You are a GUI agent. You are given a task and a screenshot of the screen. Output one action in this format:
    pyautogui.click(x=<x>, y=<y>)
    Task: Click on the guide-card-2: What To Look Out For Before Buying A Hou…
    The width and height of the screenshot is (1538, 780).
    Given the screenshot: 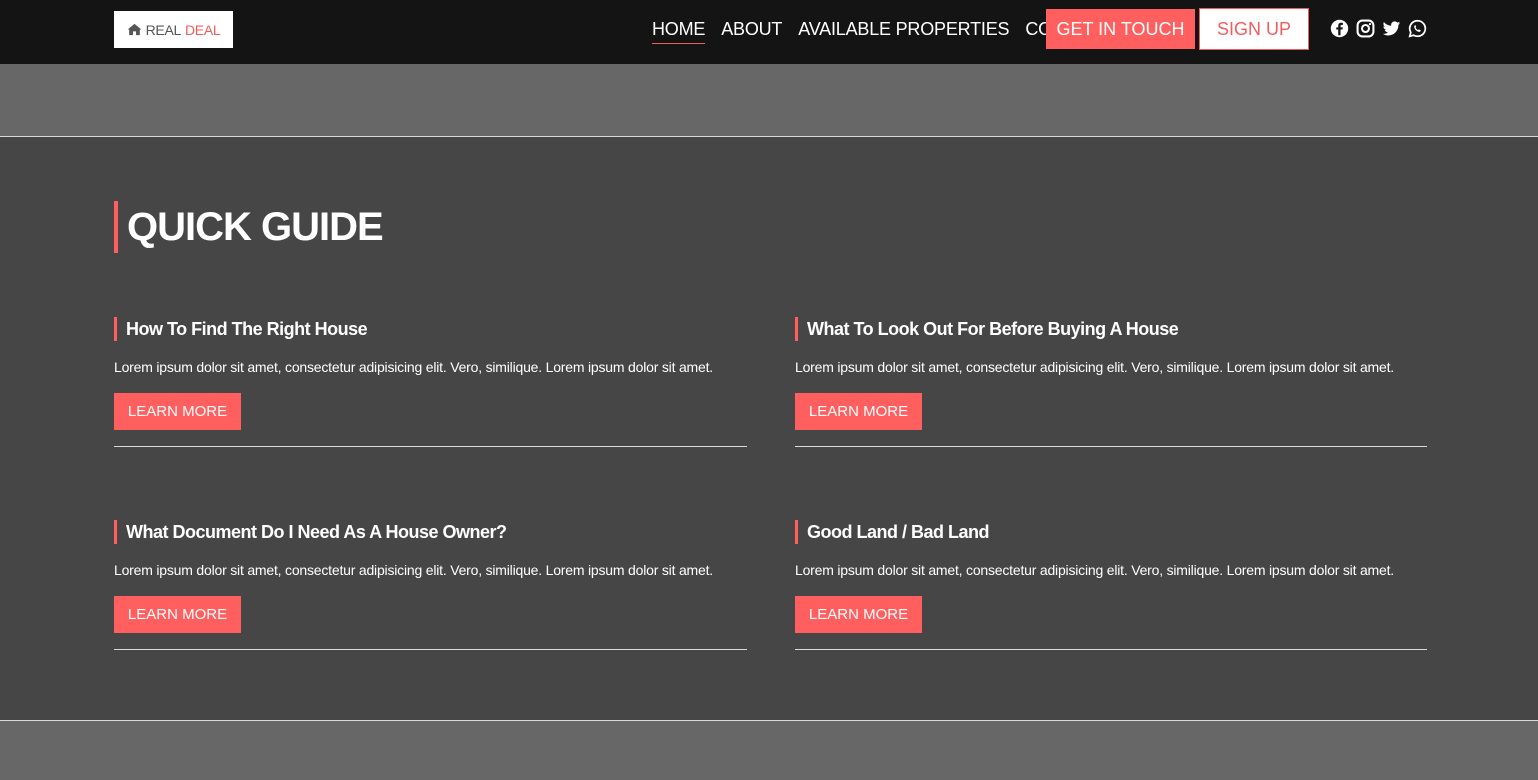 What is the action you would take?
    pyautogui.click(x=1111, y=382)
    